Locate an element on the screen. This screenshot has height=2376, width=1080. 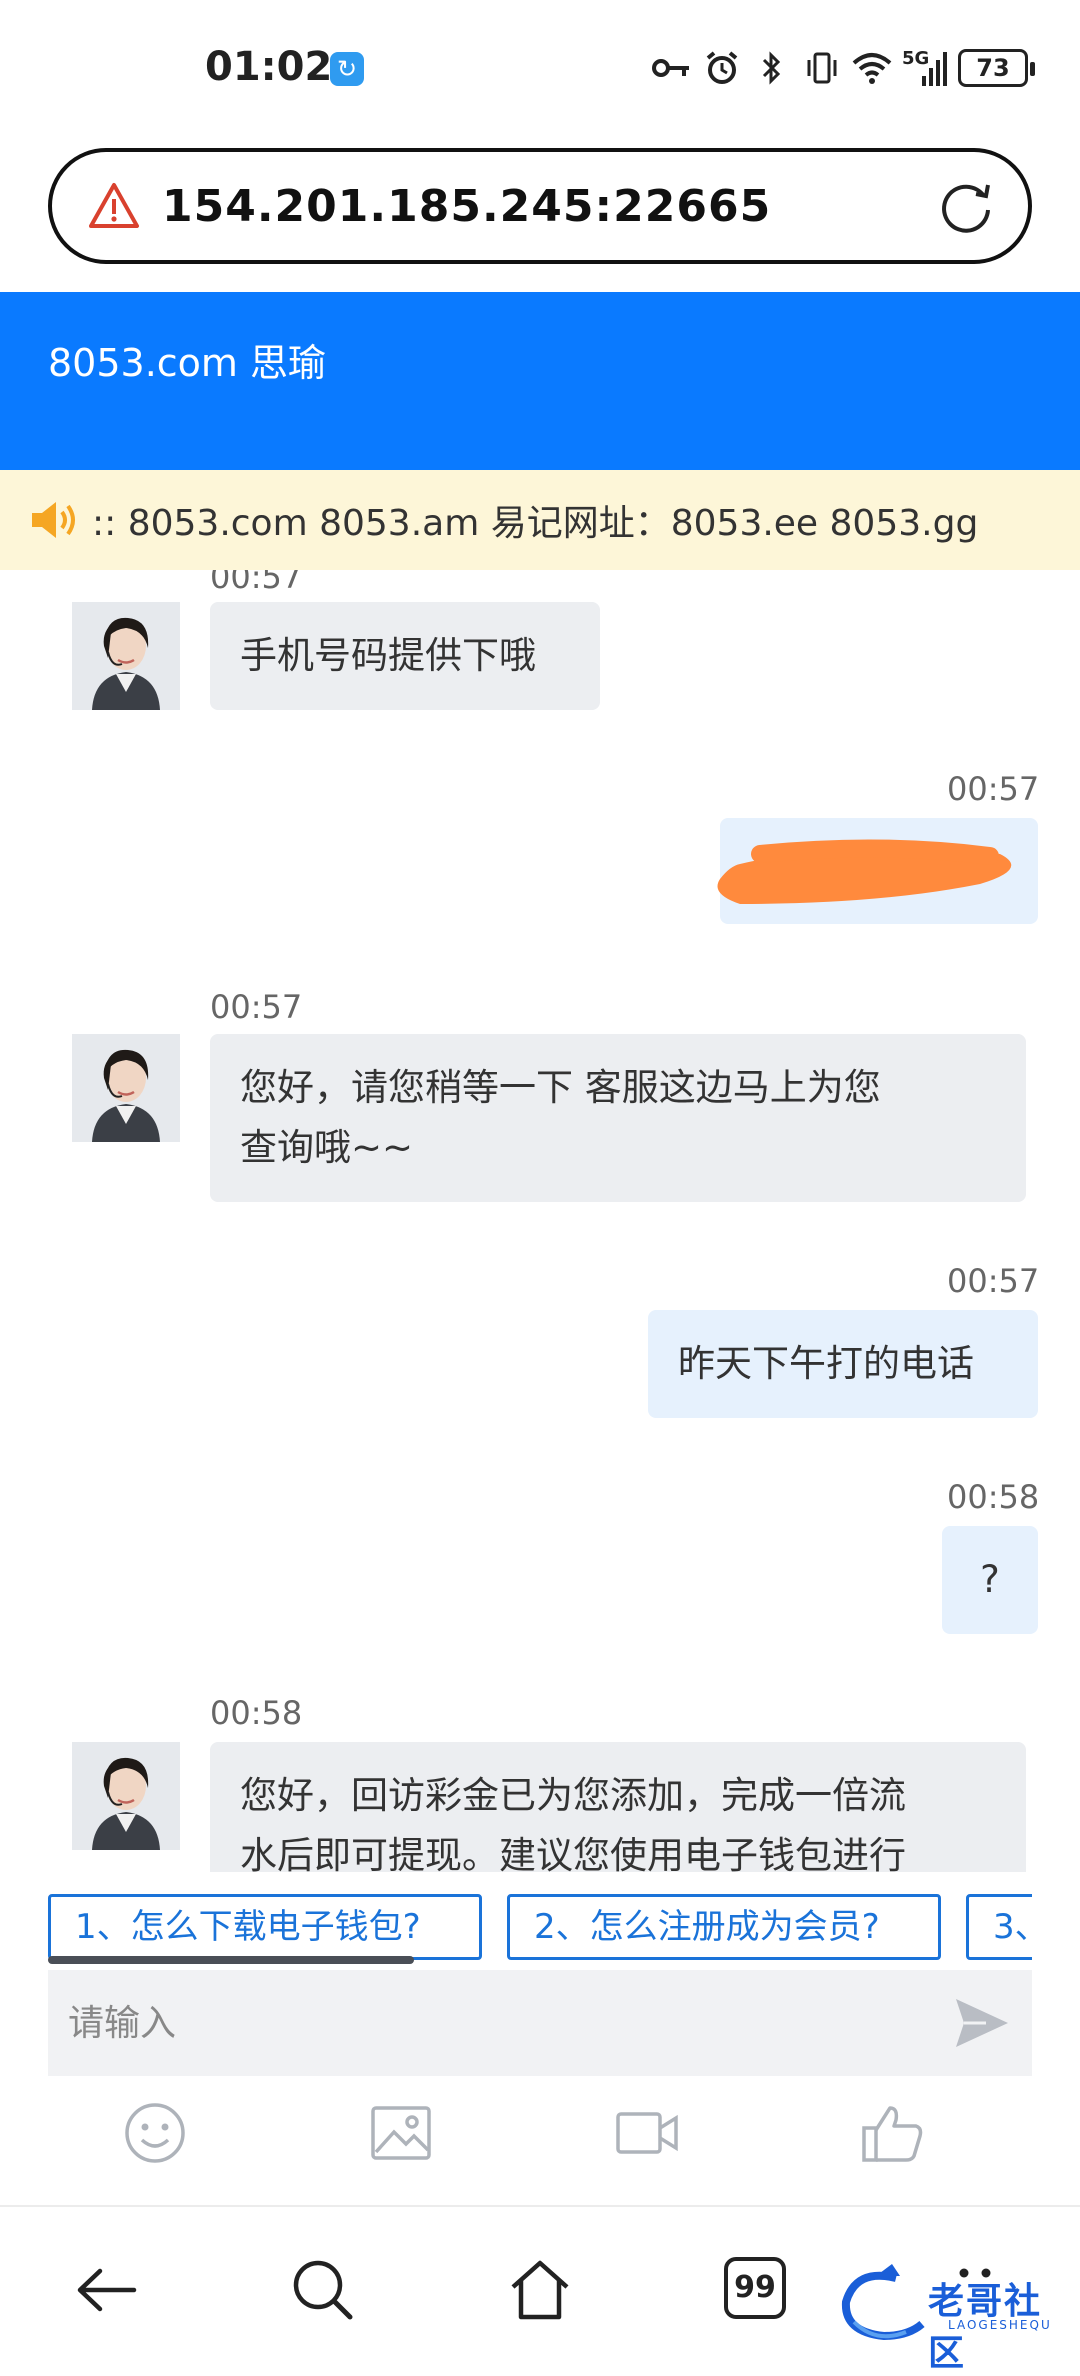
status-icons: 5G 73 is located at coordinates (843, 68).